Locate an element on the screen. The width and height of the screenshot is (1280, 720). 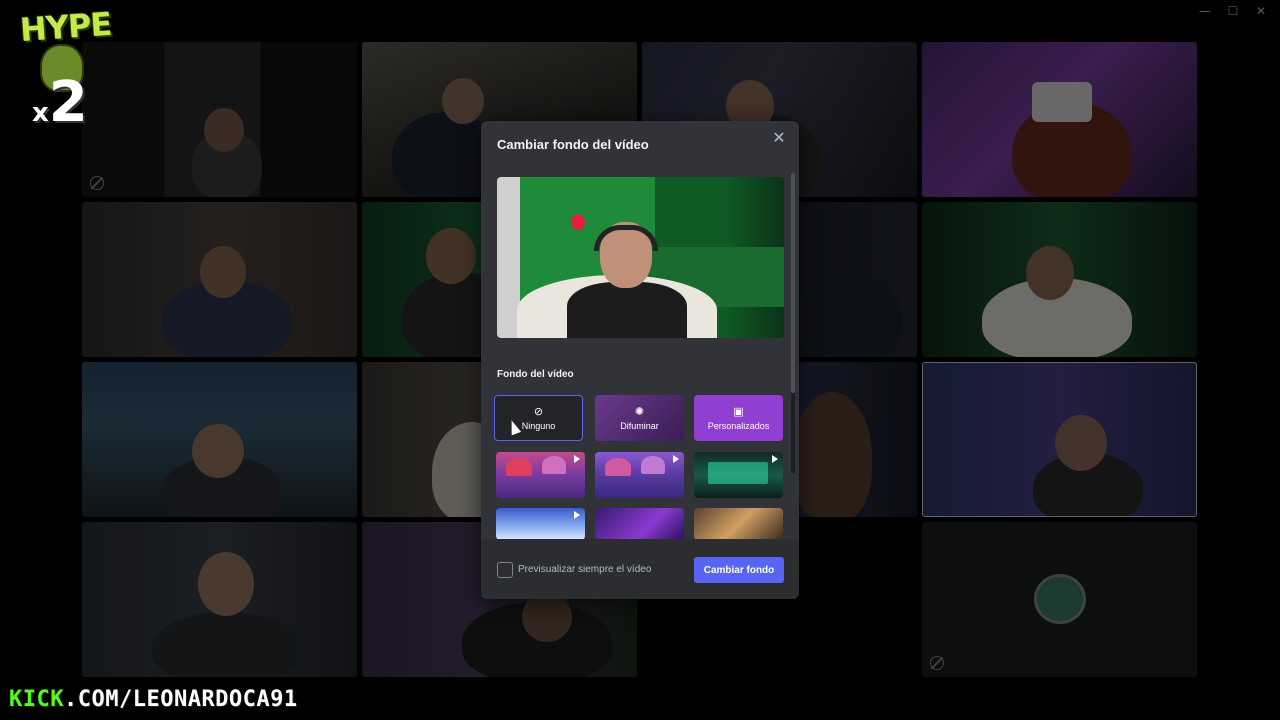
option-custom: ▣ Personalizados is located at coordinates (738, 418).